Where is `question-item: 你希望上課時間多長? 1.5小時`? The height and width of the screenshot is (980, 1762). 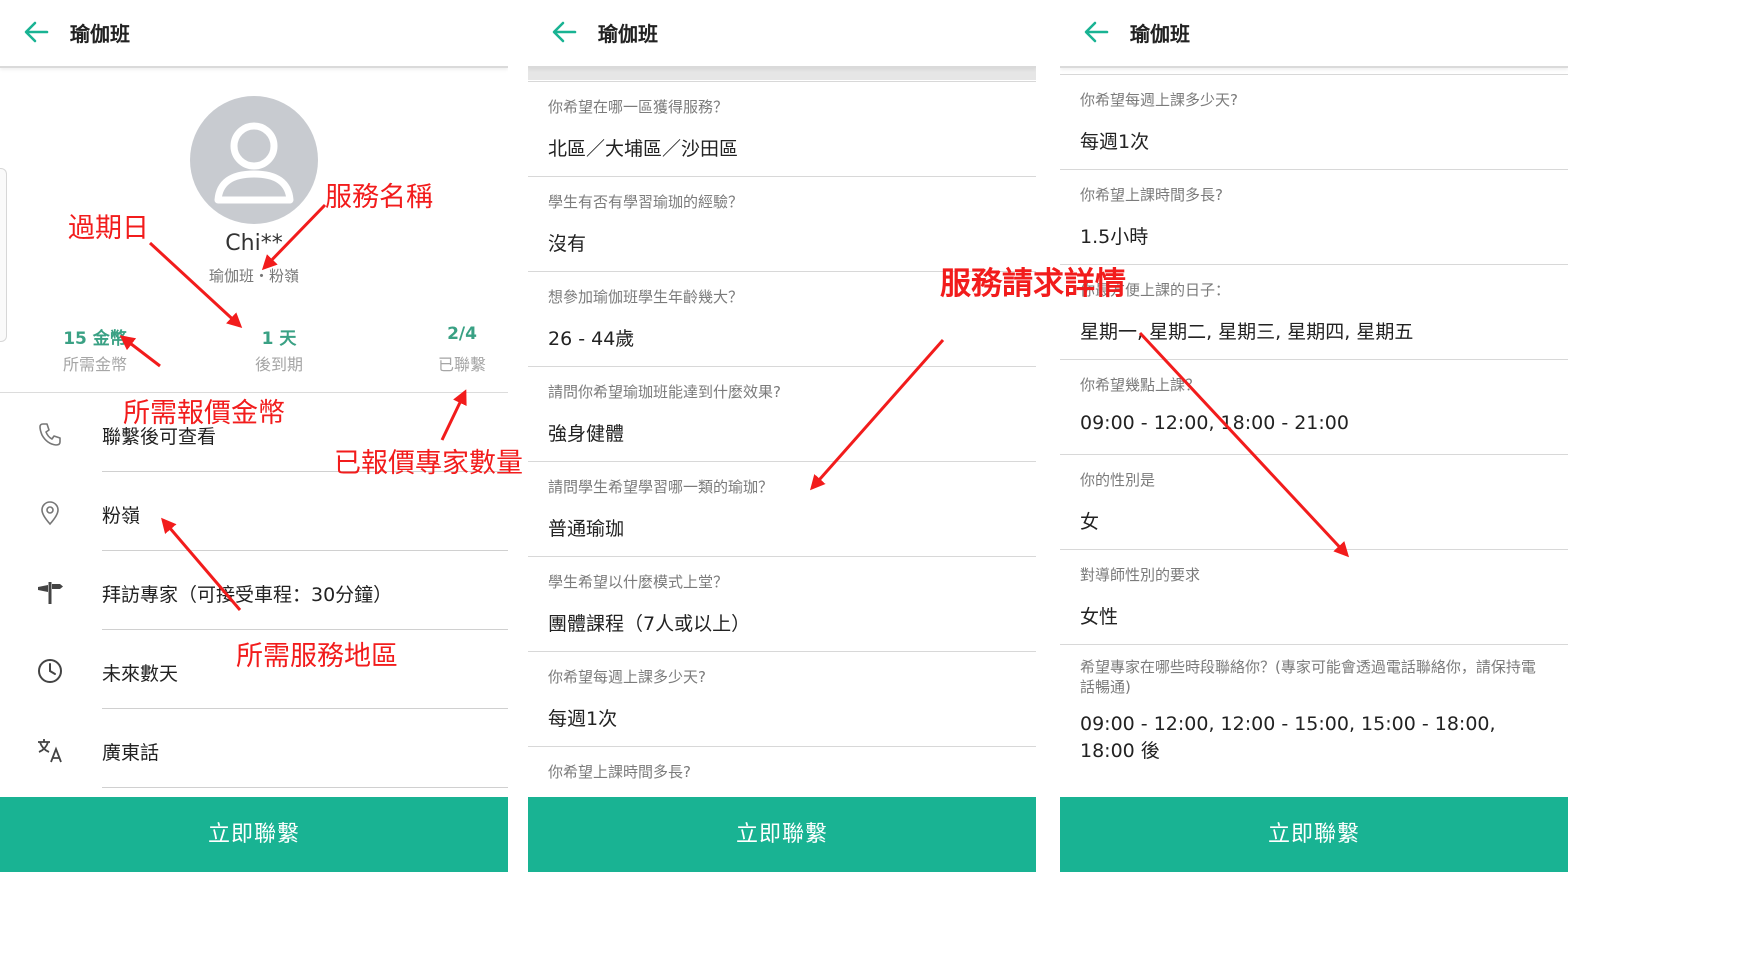 question-item: 你希望上課時間多長? 1.5小時 is located at coordinates (1314, 217).